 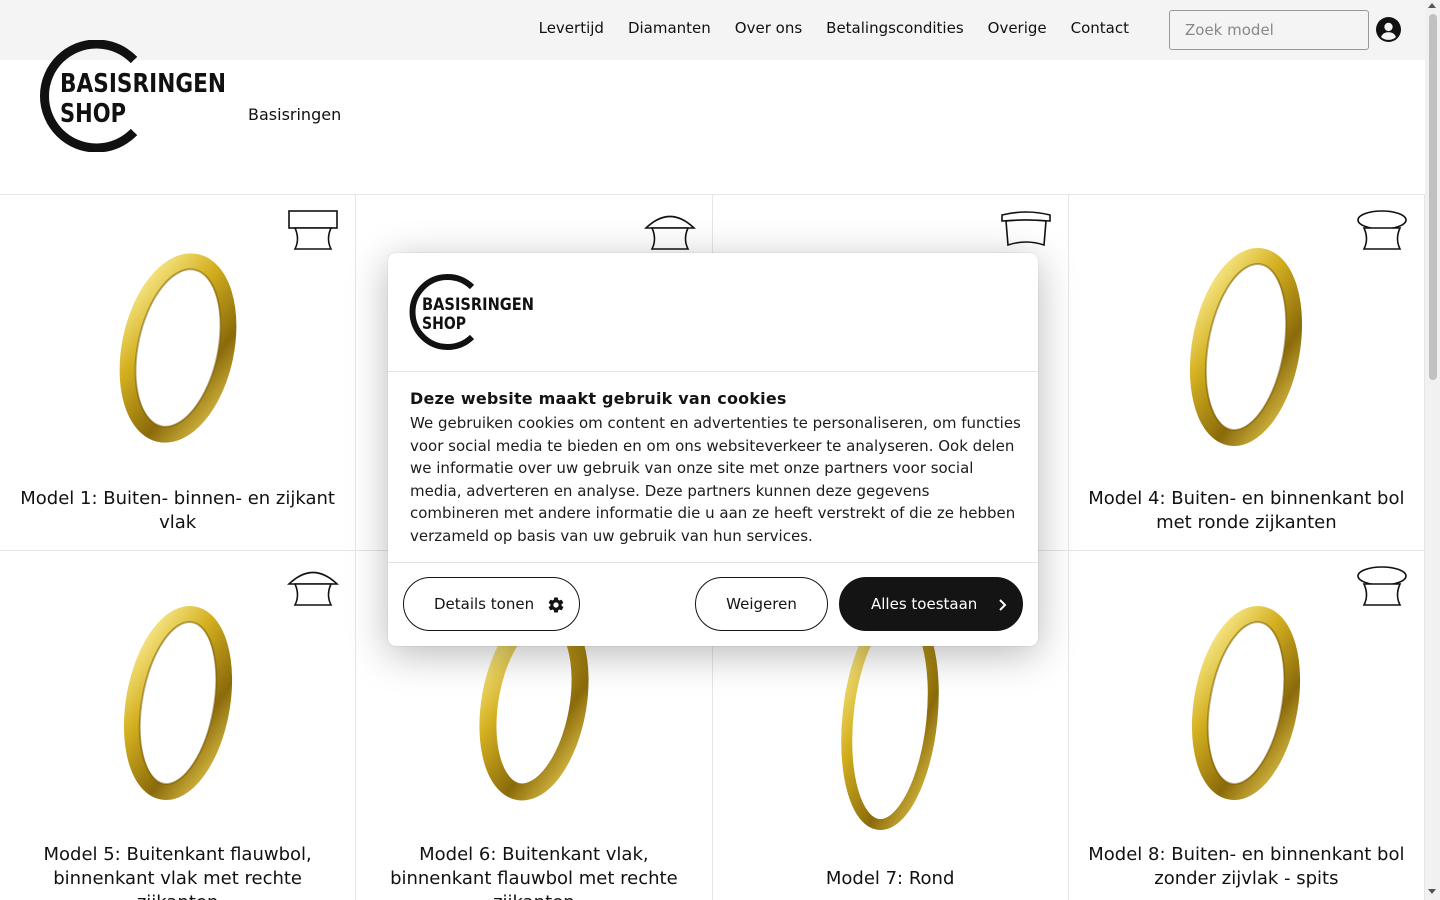 I want to click on show-details-label: Details tonen, so click(x=484, y=604).